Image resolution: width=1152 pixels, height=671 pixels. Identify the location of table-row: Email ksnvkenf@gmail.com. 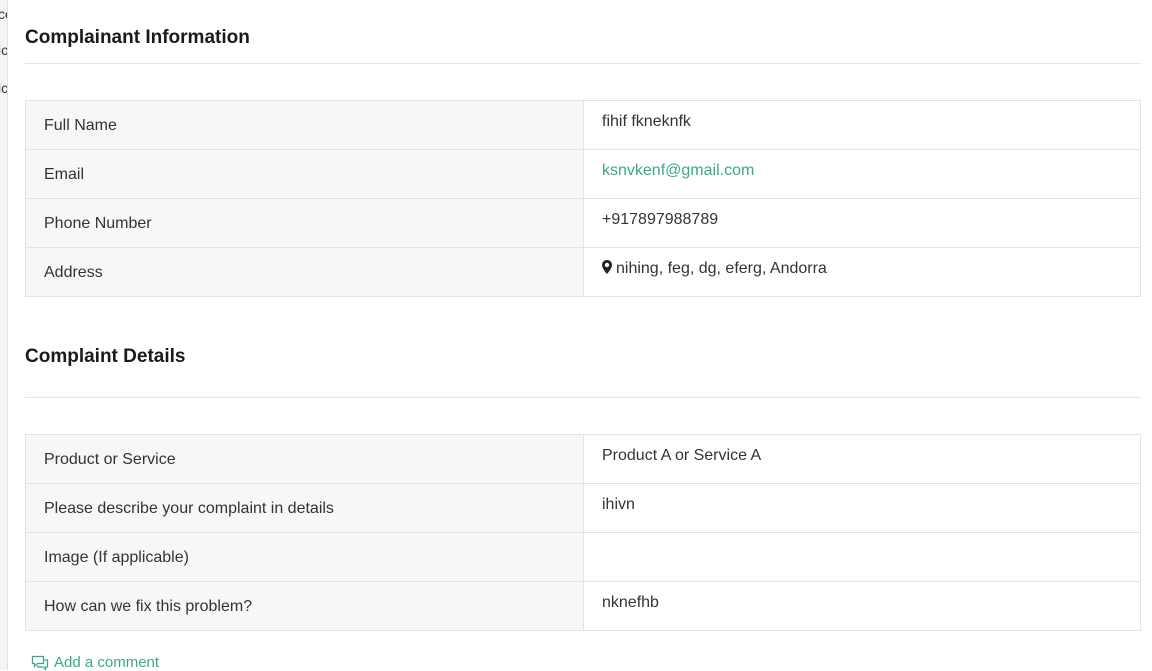
(583, 174).